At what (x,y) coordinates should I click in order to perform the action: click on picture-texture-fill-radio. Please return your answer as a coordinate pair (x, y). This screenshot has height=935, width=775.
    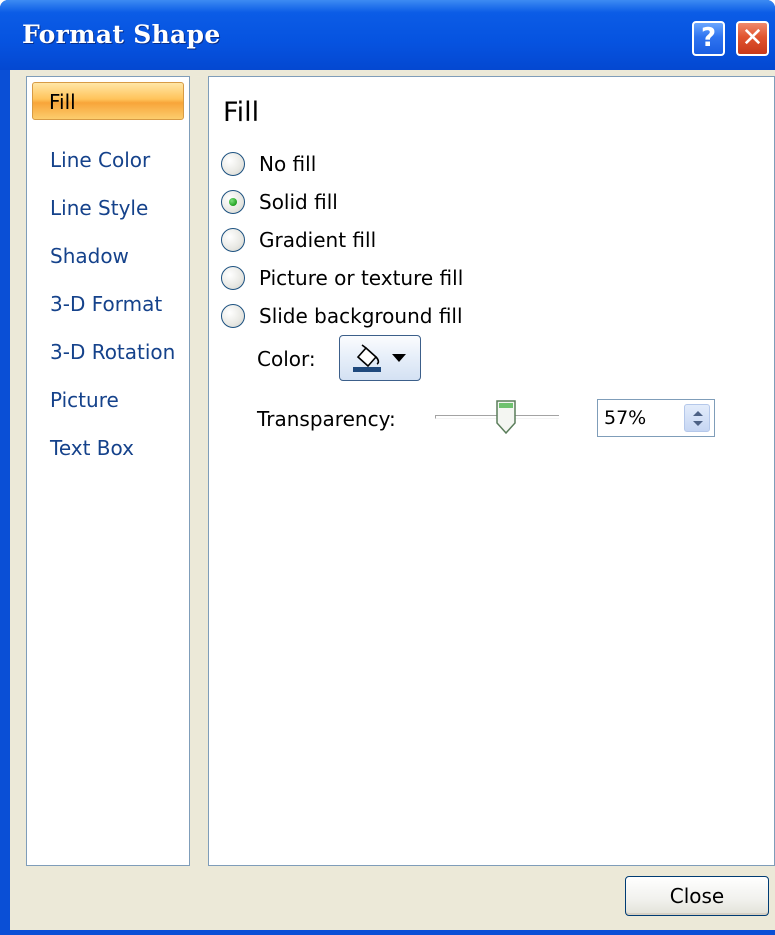
    Looking at the image, I should click on (233, 278).